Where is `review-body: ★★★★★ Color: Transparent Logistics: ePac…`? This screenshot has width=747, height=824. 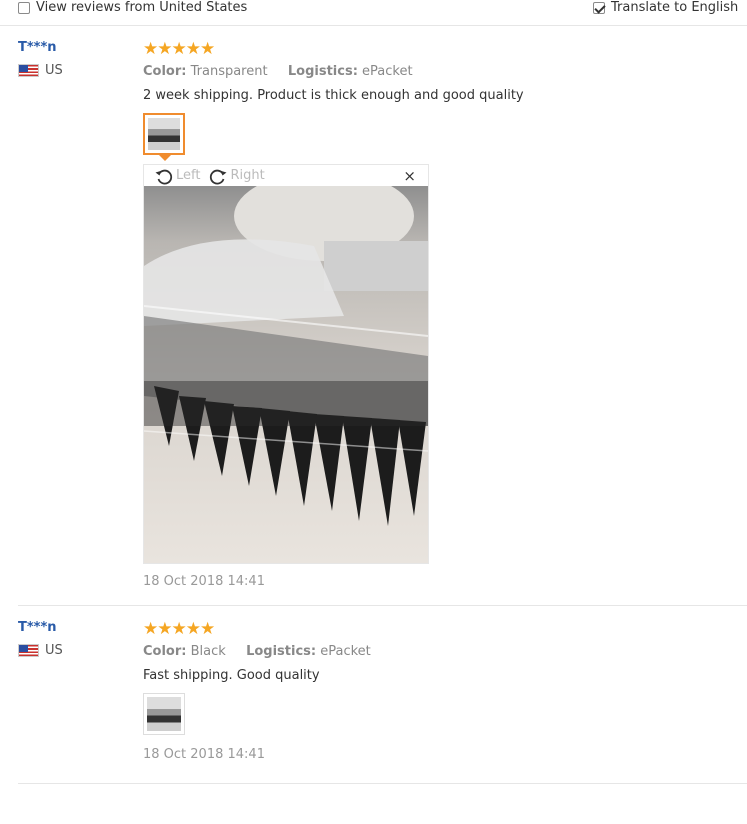 review-body: ★★★★★ Color: Transparent Logistics: ePac… is located at coordinates (333, 100).